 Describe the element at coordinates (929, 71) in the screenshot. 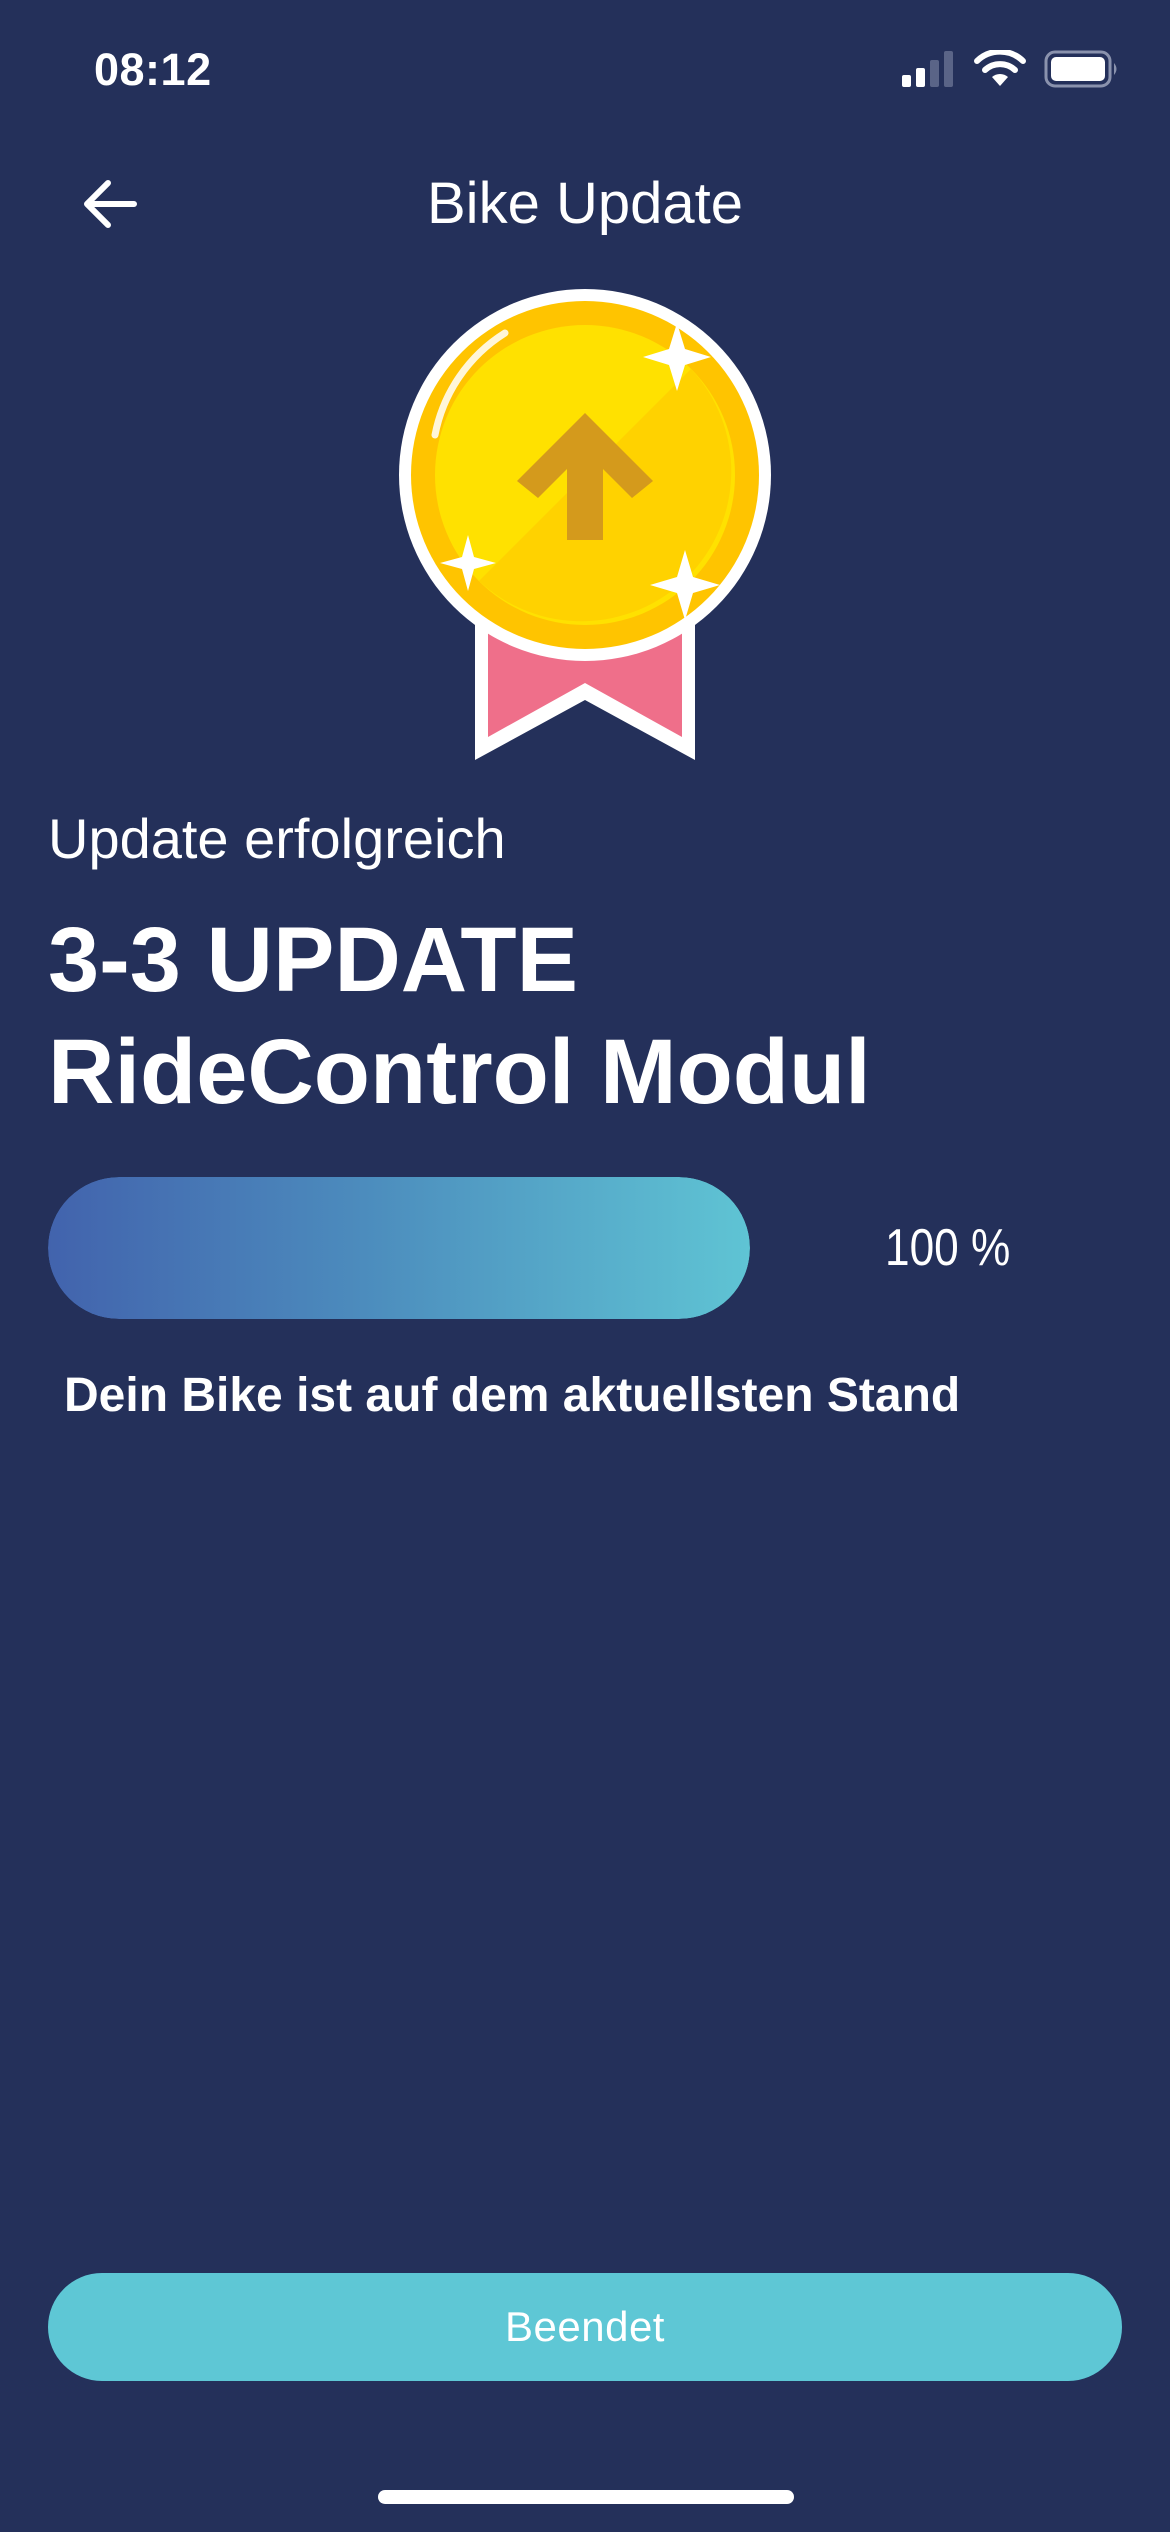

I see `cellular-signal-icon` at that location.